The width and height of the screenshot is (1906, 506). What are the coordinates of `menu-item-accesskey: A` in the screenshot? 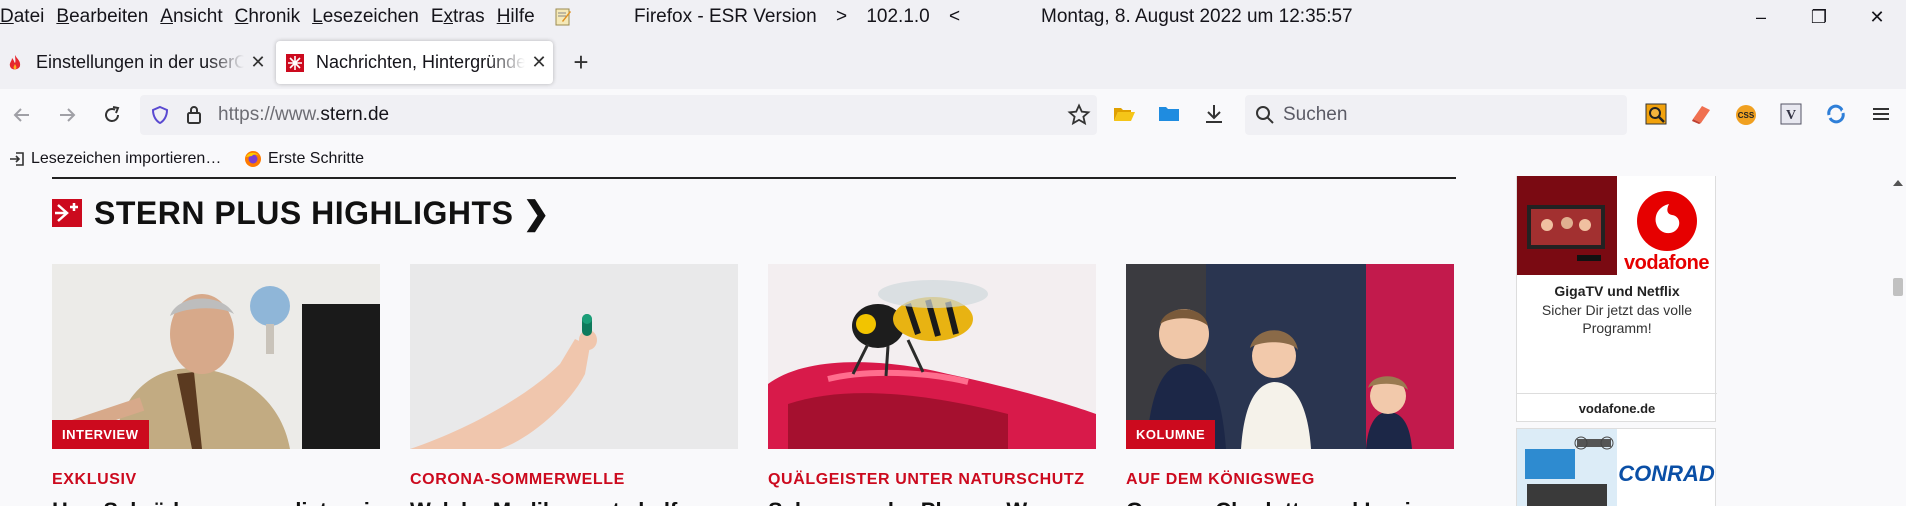 It's located at (166, 16).